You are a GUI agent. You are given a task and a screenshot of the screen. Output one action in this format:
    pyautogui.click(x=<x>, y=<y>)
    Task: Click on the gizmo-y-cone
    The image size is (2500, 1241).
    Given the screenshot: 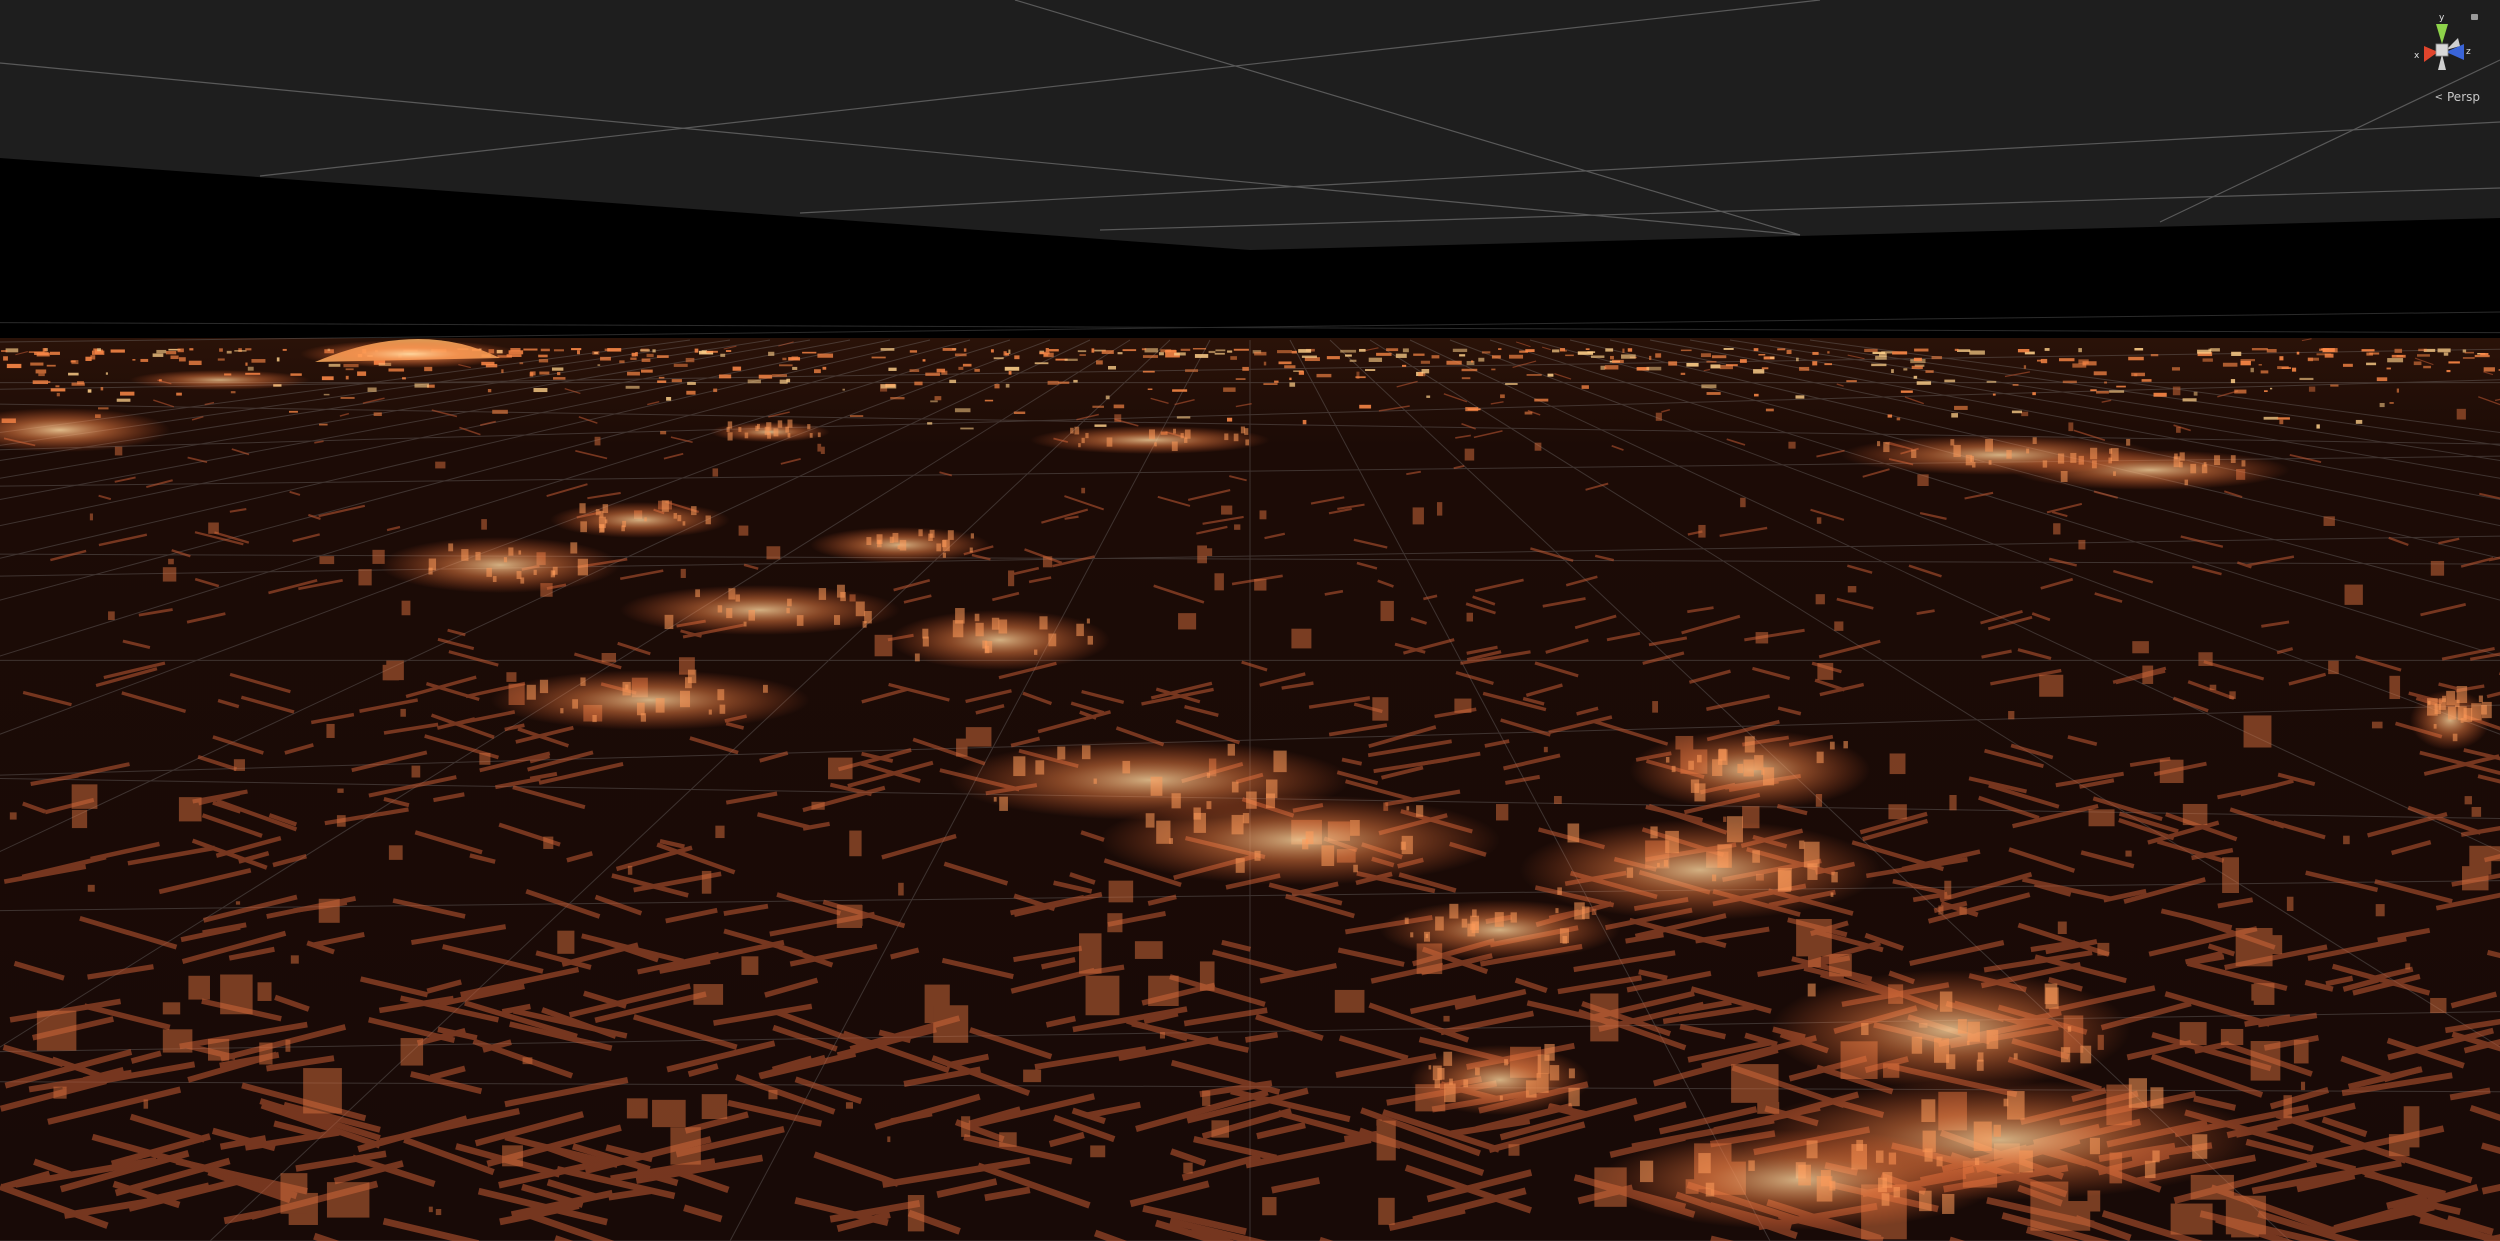 What is the action you would take?
    pyautogui.click(x=2442, y=34)
    